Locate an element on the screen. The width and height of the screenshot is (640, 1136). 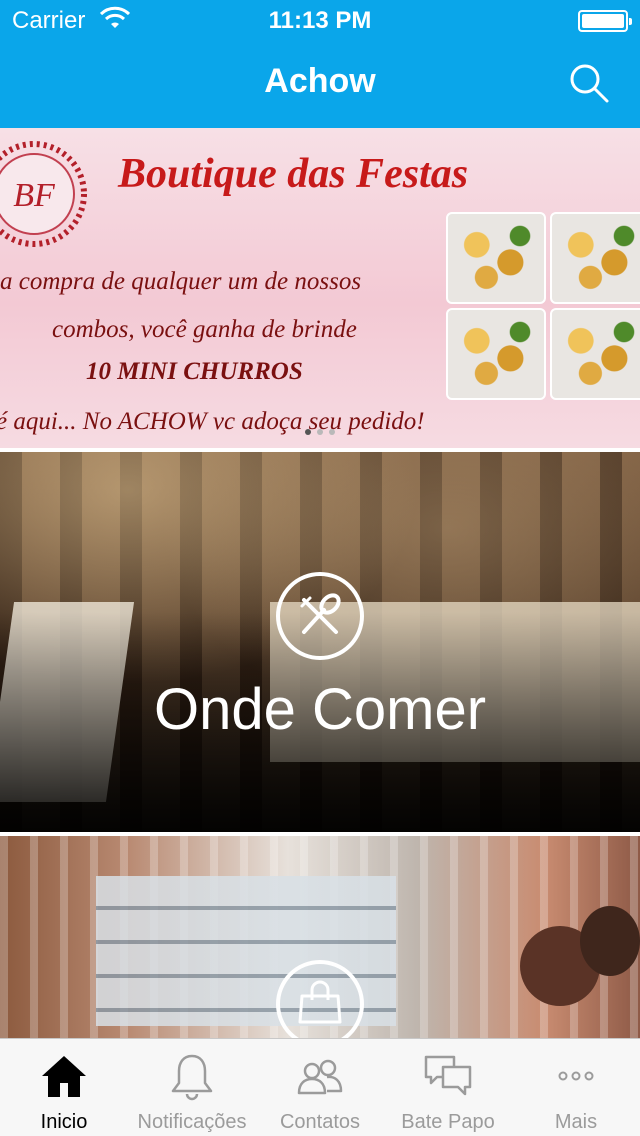
tab-inicio: Inicio is located at coordinates (64, 1087).